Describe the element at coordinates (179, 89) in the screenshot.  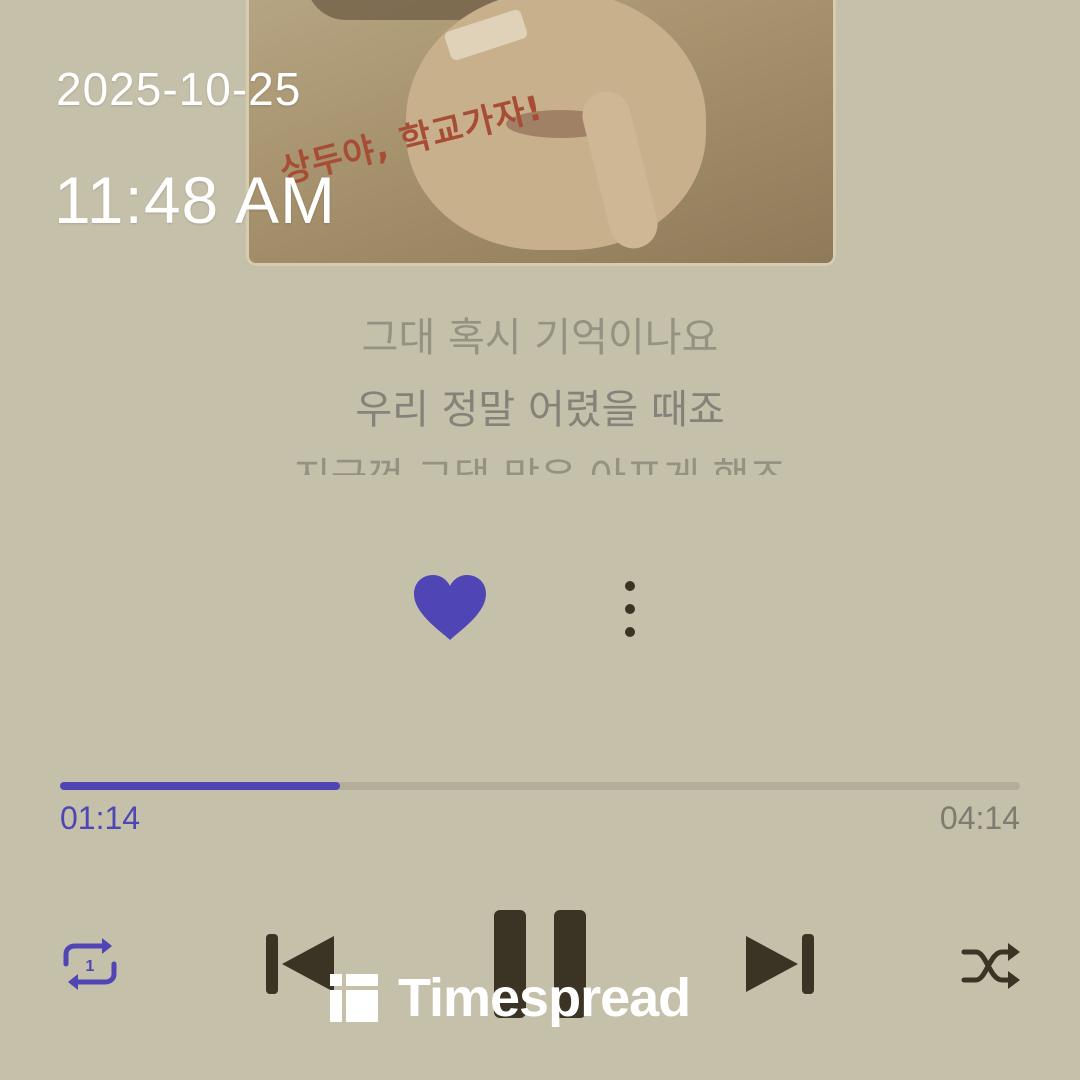
I see `lockscreen-date: 2025-10-25` at that location.